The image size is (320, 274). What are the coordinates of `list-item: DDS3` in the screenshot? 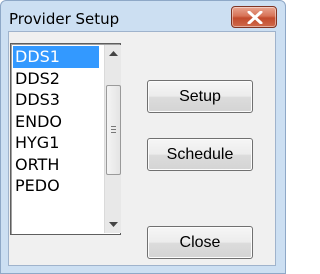 It's located at (57, 100).